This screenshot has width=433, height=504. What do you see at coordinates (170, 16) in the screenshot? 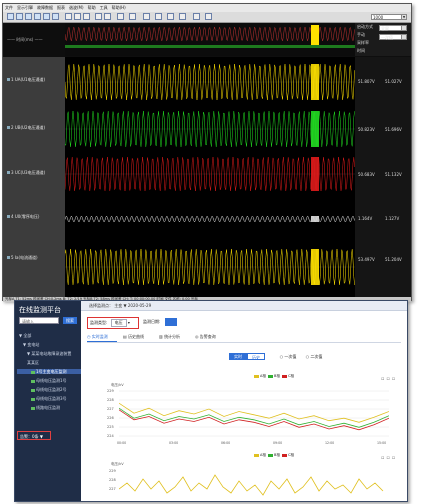
I see `harmonic-icon` at bounding box center [170, 16].